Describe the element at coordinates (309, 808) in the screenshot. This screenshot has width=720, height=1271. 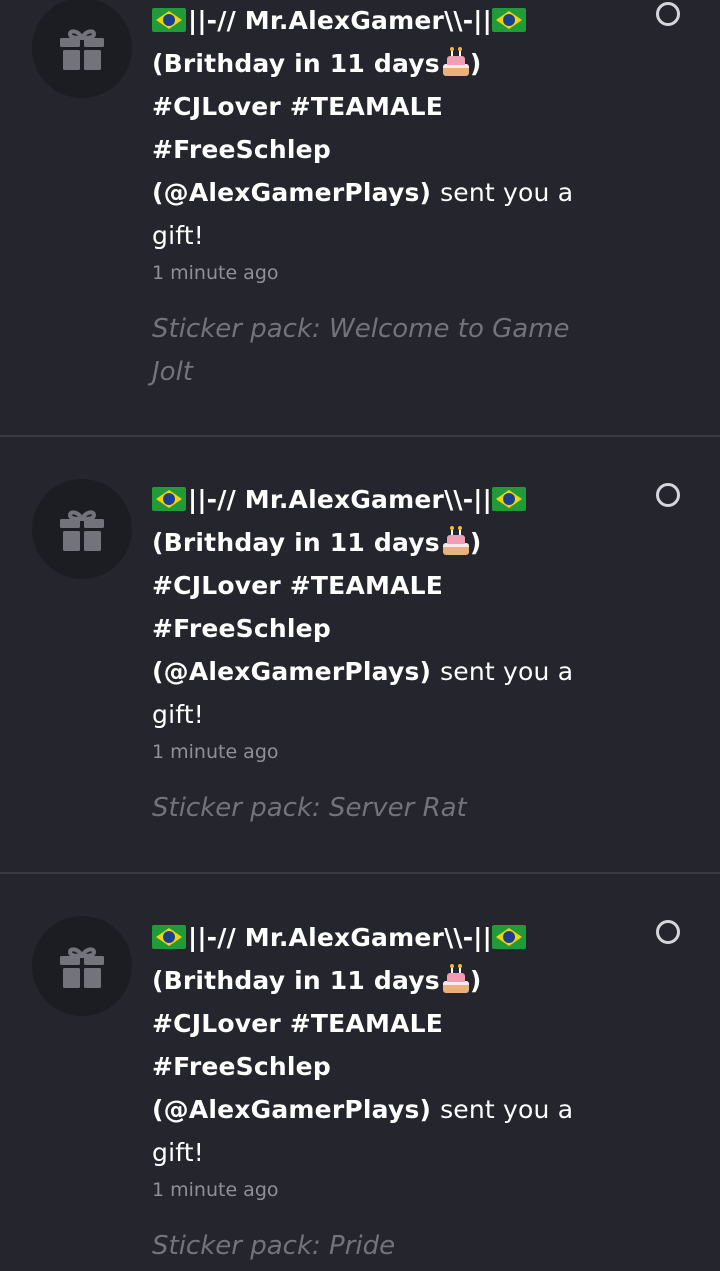
I see `gift-item-label: Sticker pack: Server Rat` at that location.